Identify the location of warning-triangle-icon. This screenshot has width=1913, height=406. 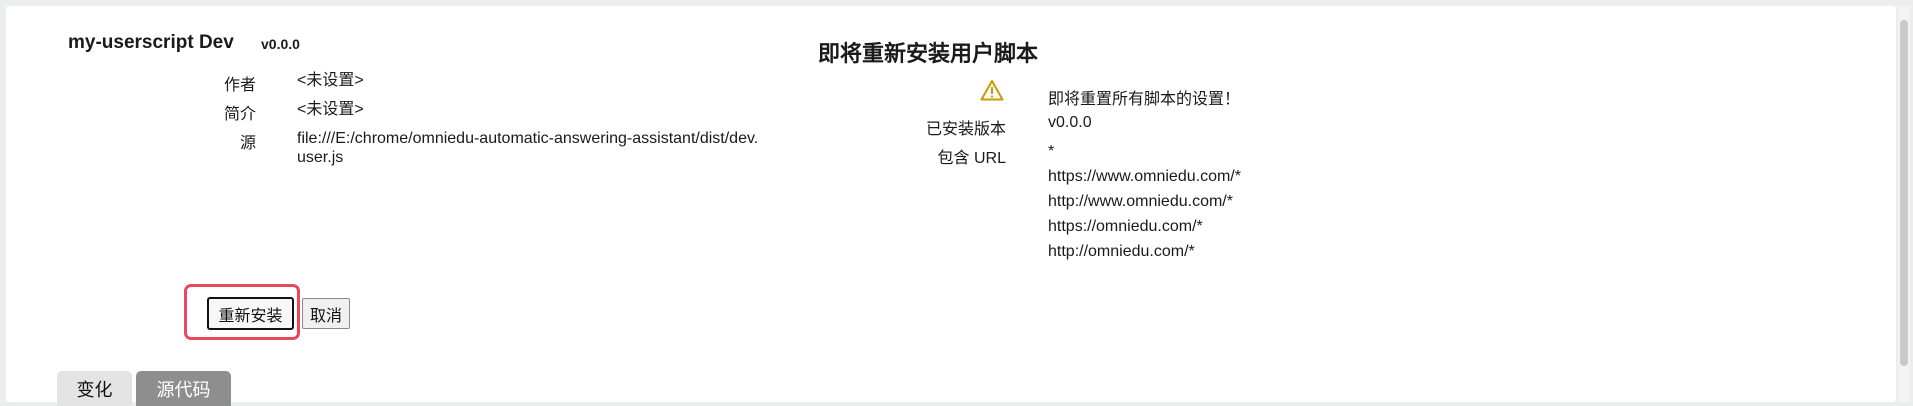
(992, 90).